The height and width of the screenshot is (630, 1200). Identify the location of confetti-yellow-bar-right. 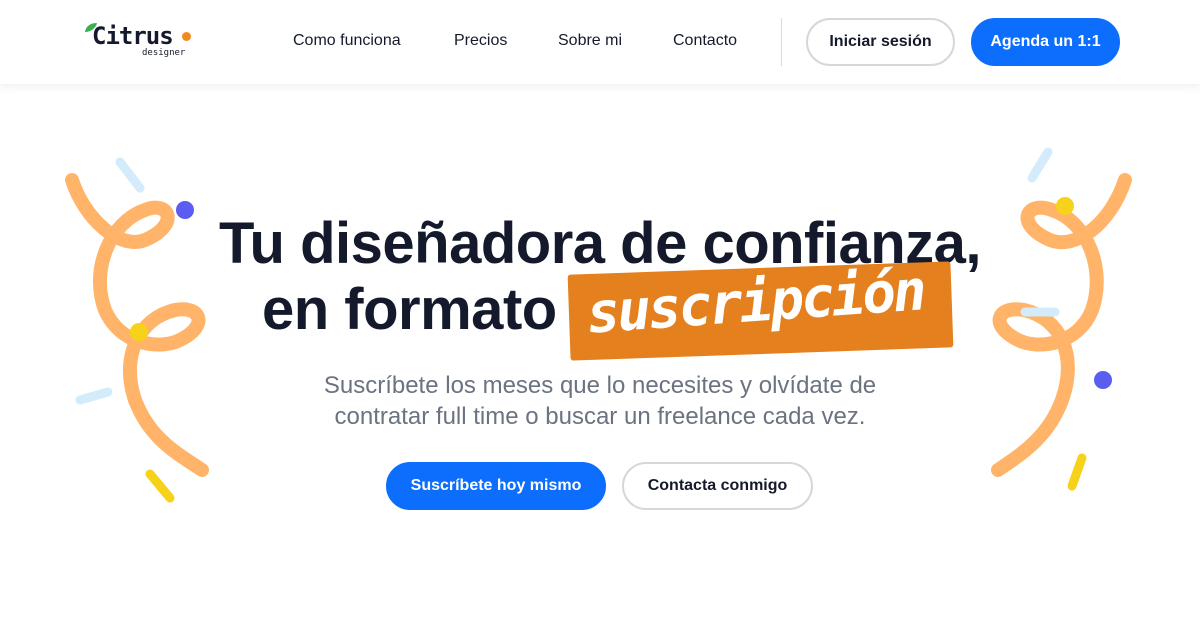
(1077, 472).